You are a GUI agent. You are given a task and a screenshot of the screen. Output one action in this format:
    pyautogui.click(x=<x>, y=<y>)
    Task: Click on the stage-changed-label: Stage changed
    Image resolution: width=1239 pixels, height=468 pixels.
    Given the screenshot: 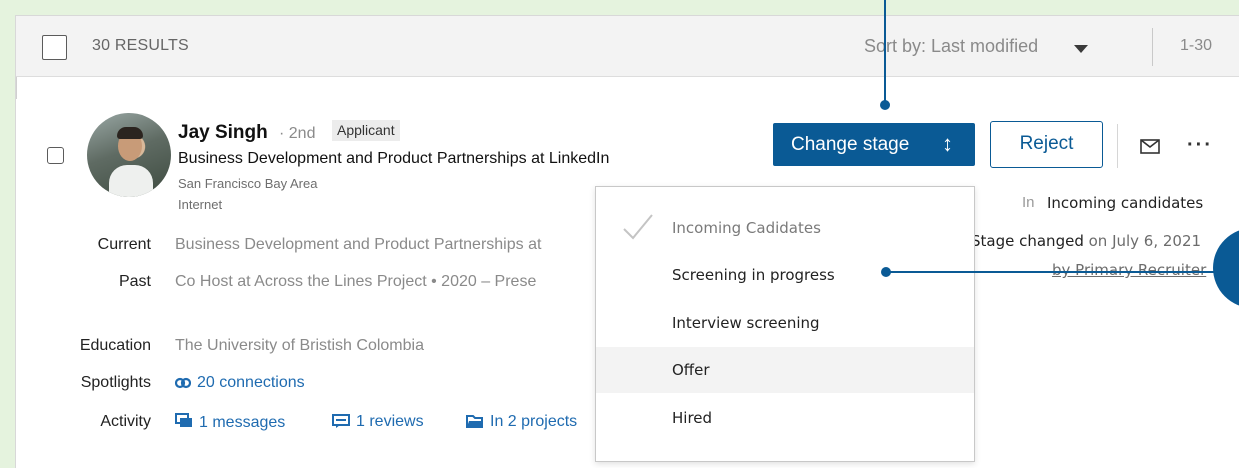 What is the action you would take?
    pyautogui.click(x=1027, y=241)
    